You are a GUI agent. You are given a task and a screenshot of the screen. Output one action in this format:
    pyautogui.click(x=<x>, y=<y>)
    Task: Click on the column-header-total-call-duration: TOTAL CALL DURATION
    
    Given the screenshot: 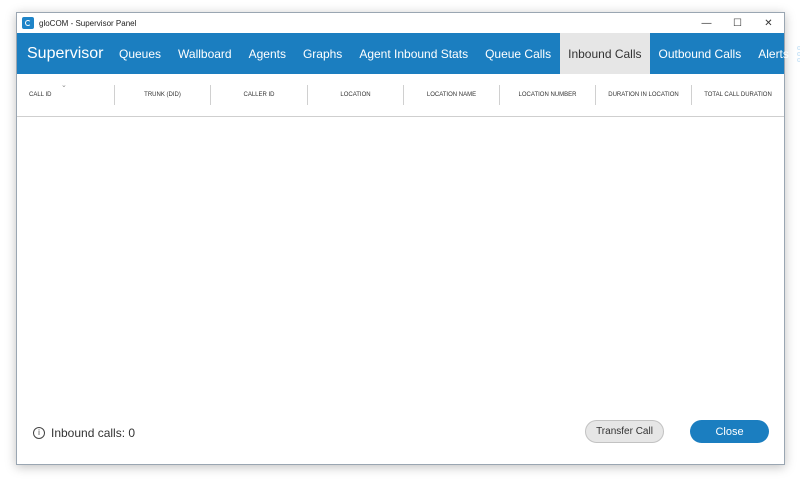 What is the action you would take?
    pyautogui.click(x=737, y=95)
    